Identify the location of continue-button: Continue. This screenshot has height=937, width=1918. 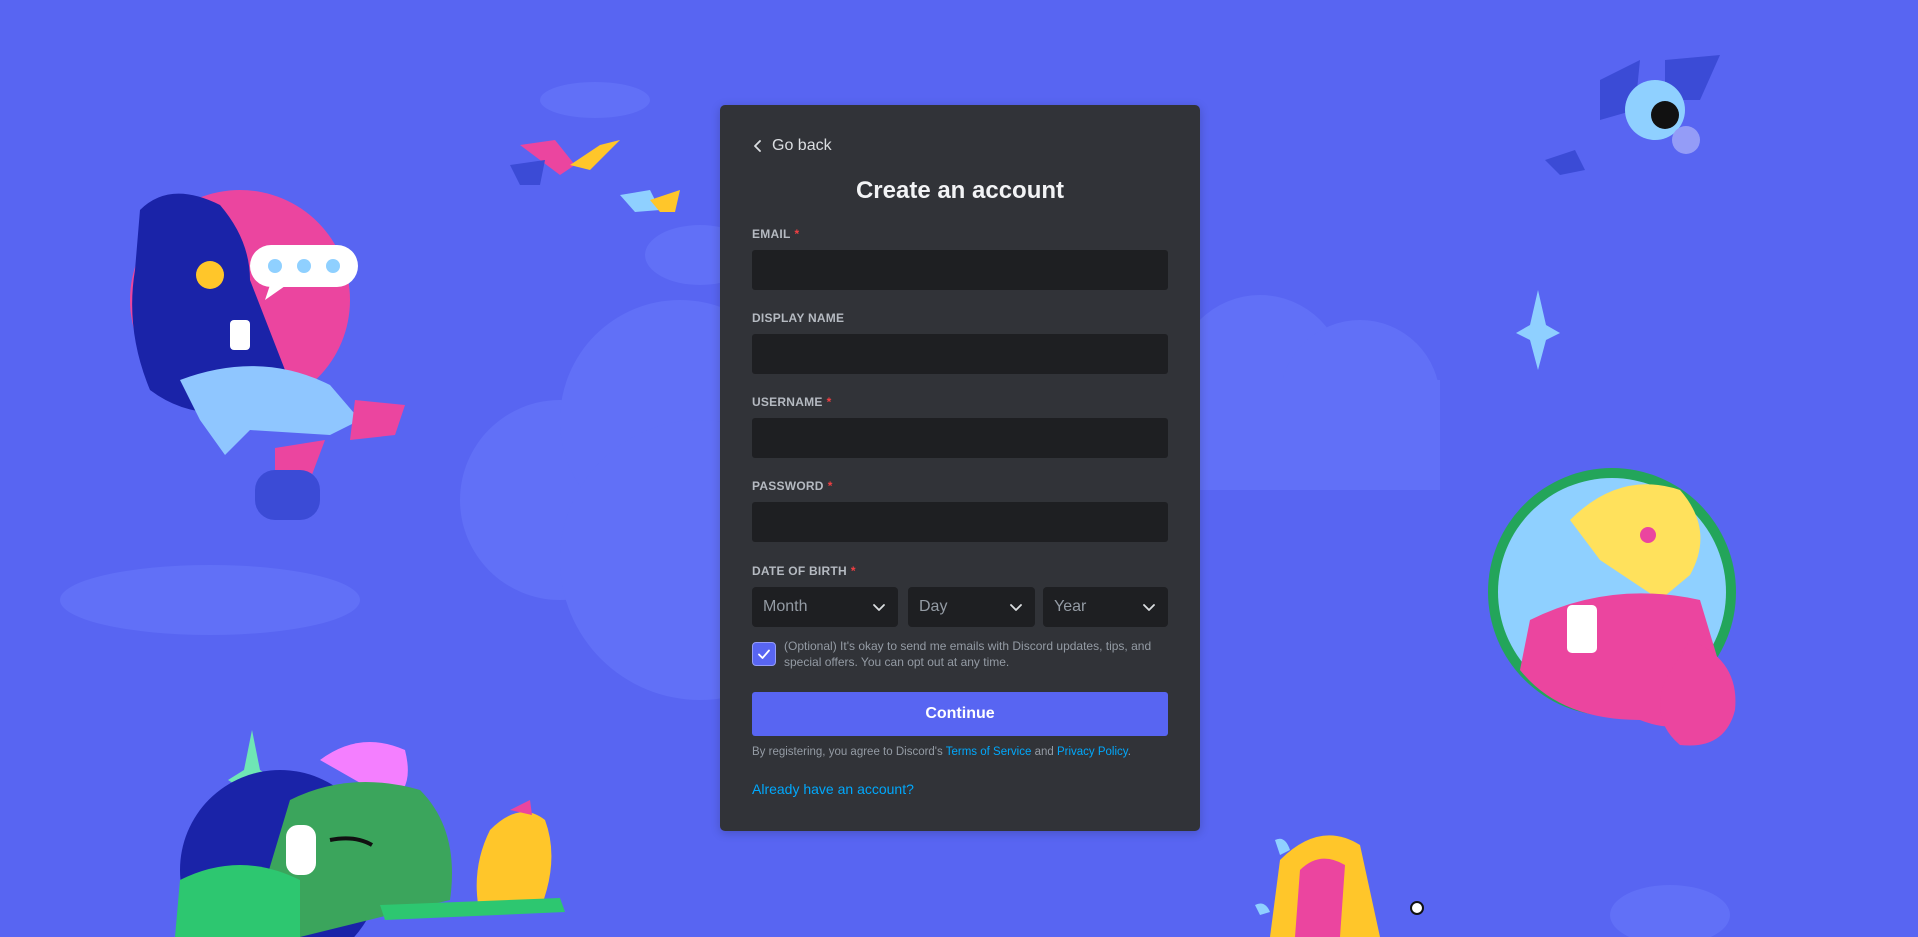
(960, 714).